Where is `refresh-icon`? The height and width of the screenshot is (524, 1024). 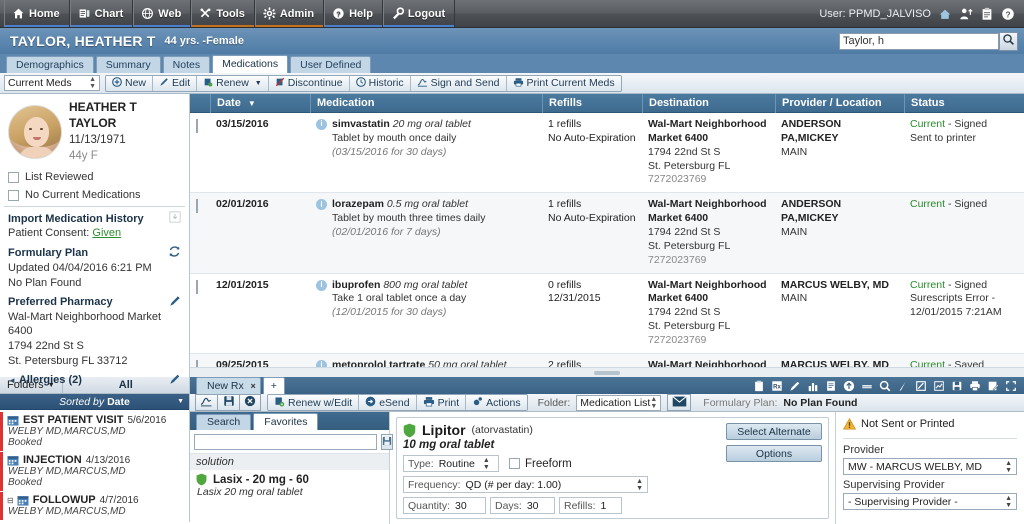 refresh-icon is located at coordinates (174, 253).